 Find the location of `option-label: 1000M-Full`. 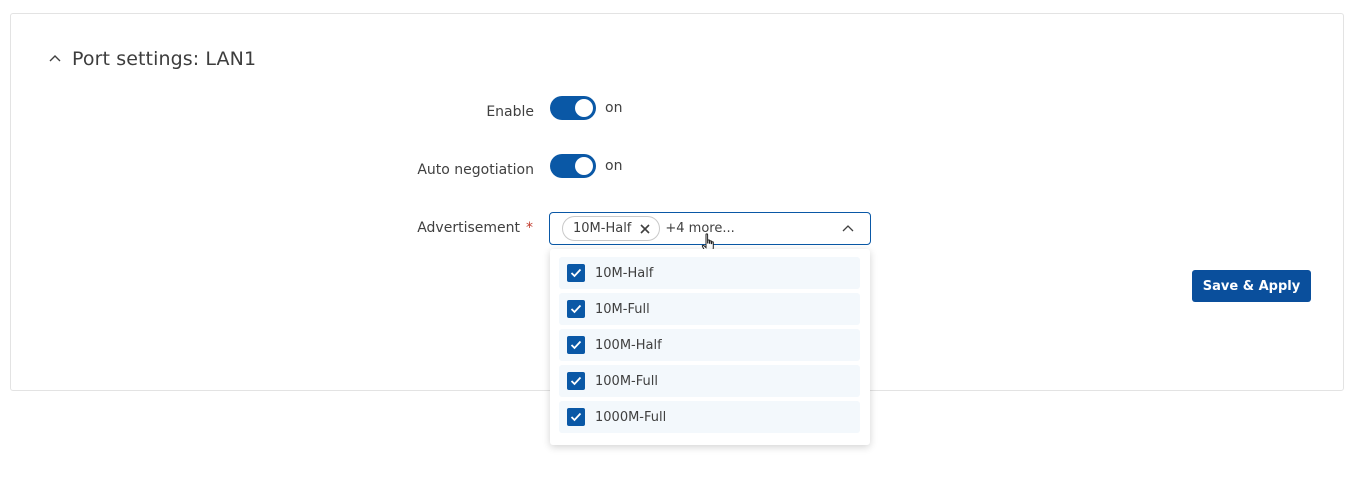

option-label: 1000M-Full is located at coordinates (631, 417).